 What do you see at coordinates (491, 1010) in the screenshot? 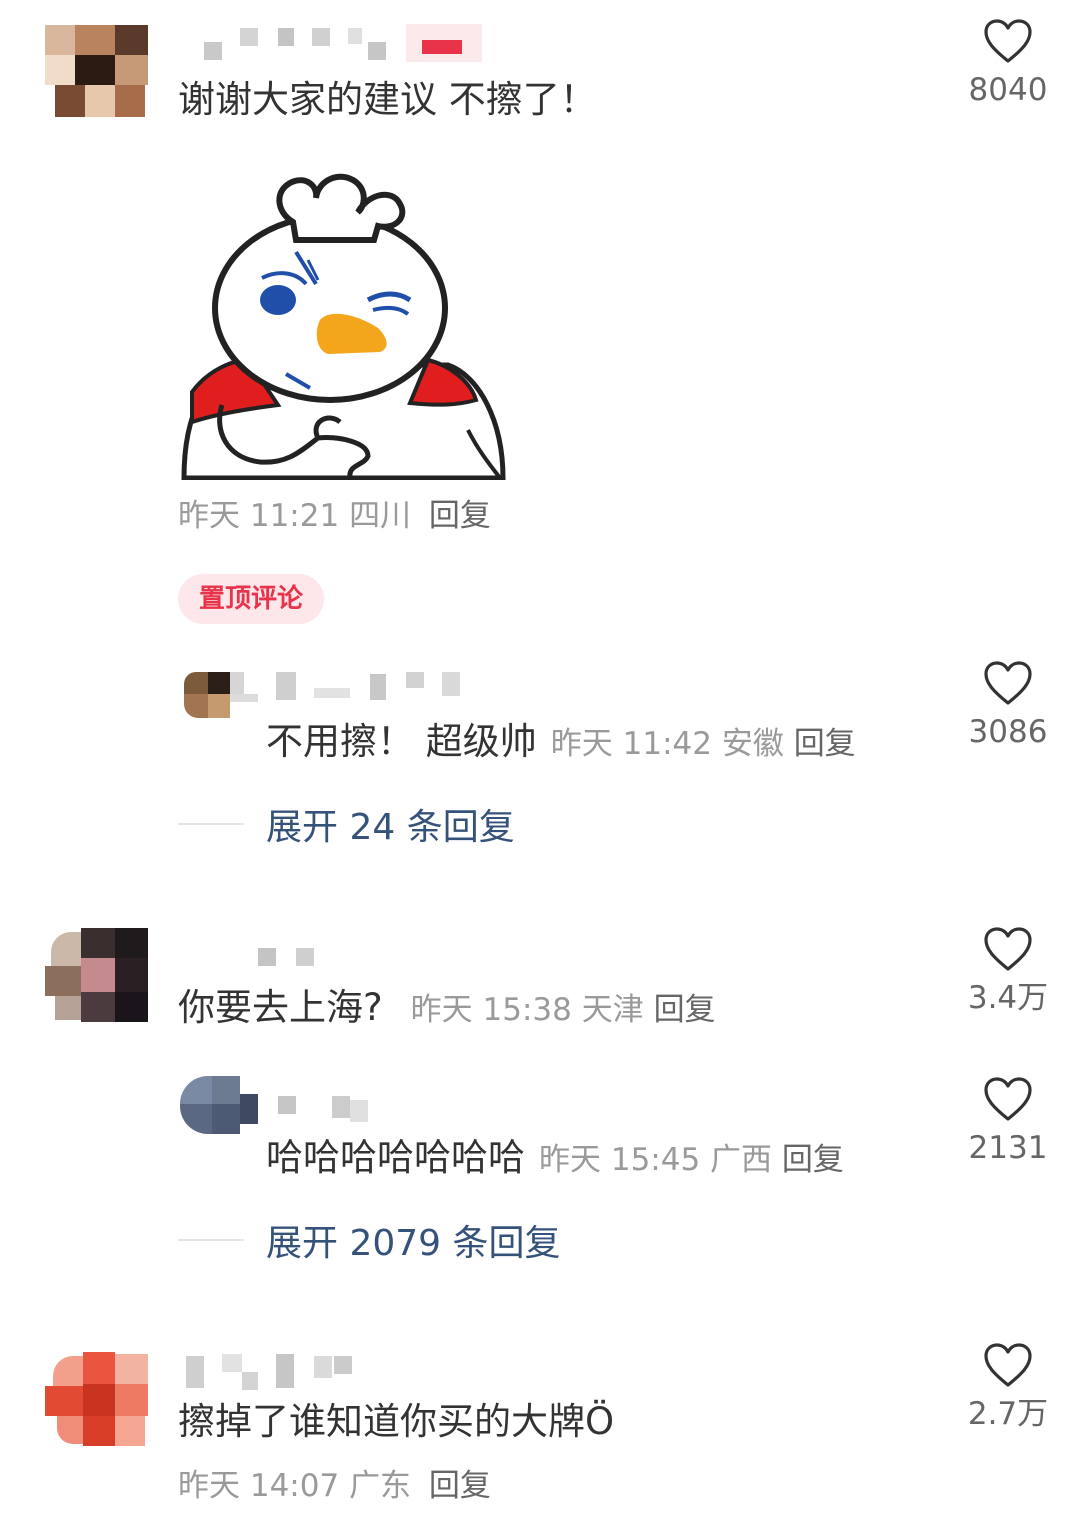
I see `comment-time: 昨天 15:38` at bounding box center [491, 1010].